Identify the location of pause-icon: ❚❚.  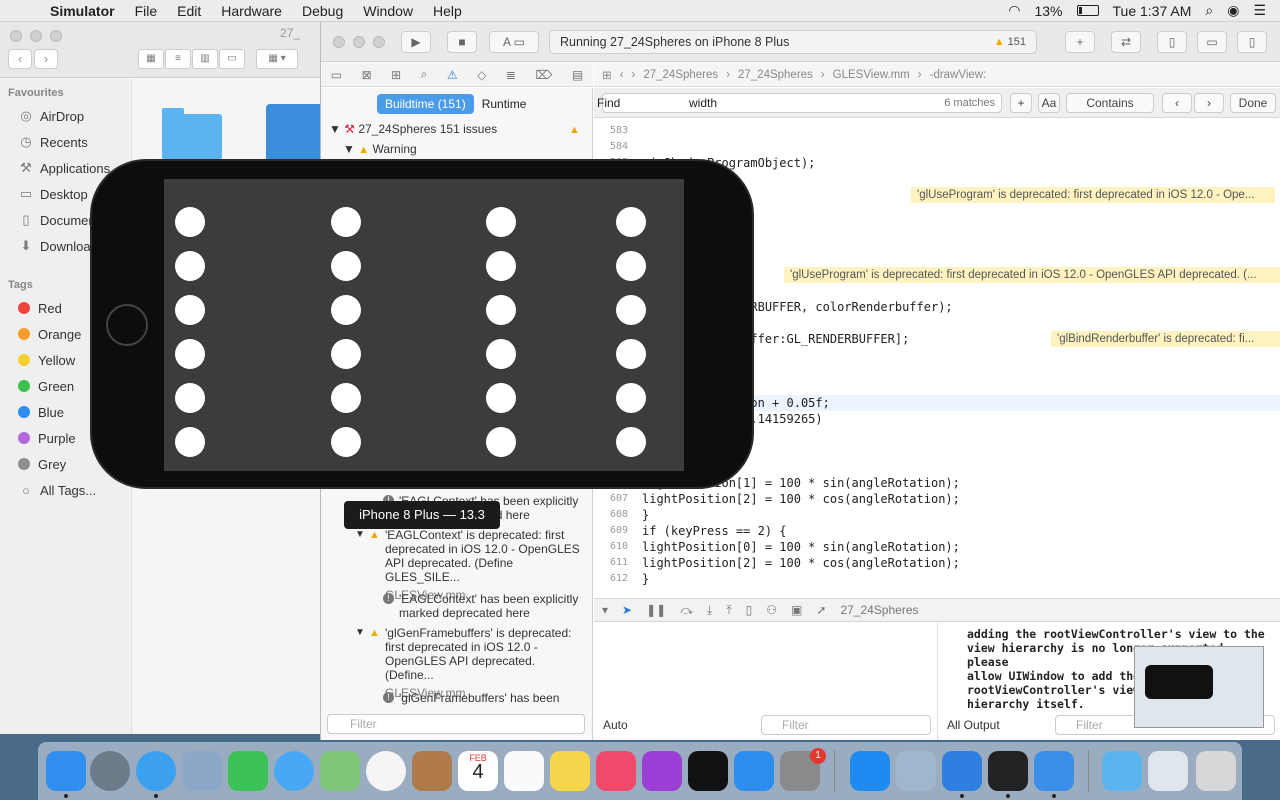
(656, 610).